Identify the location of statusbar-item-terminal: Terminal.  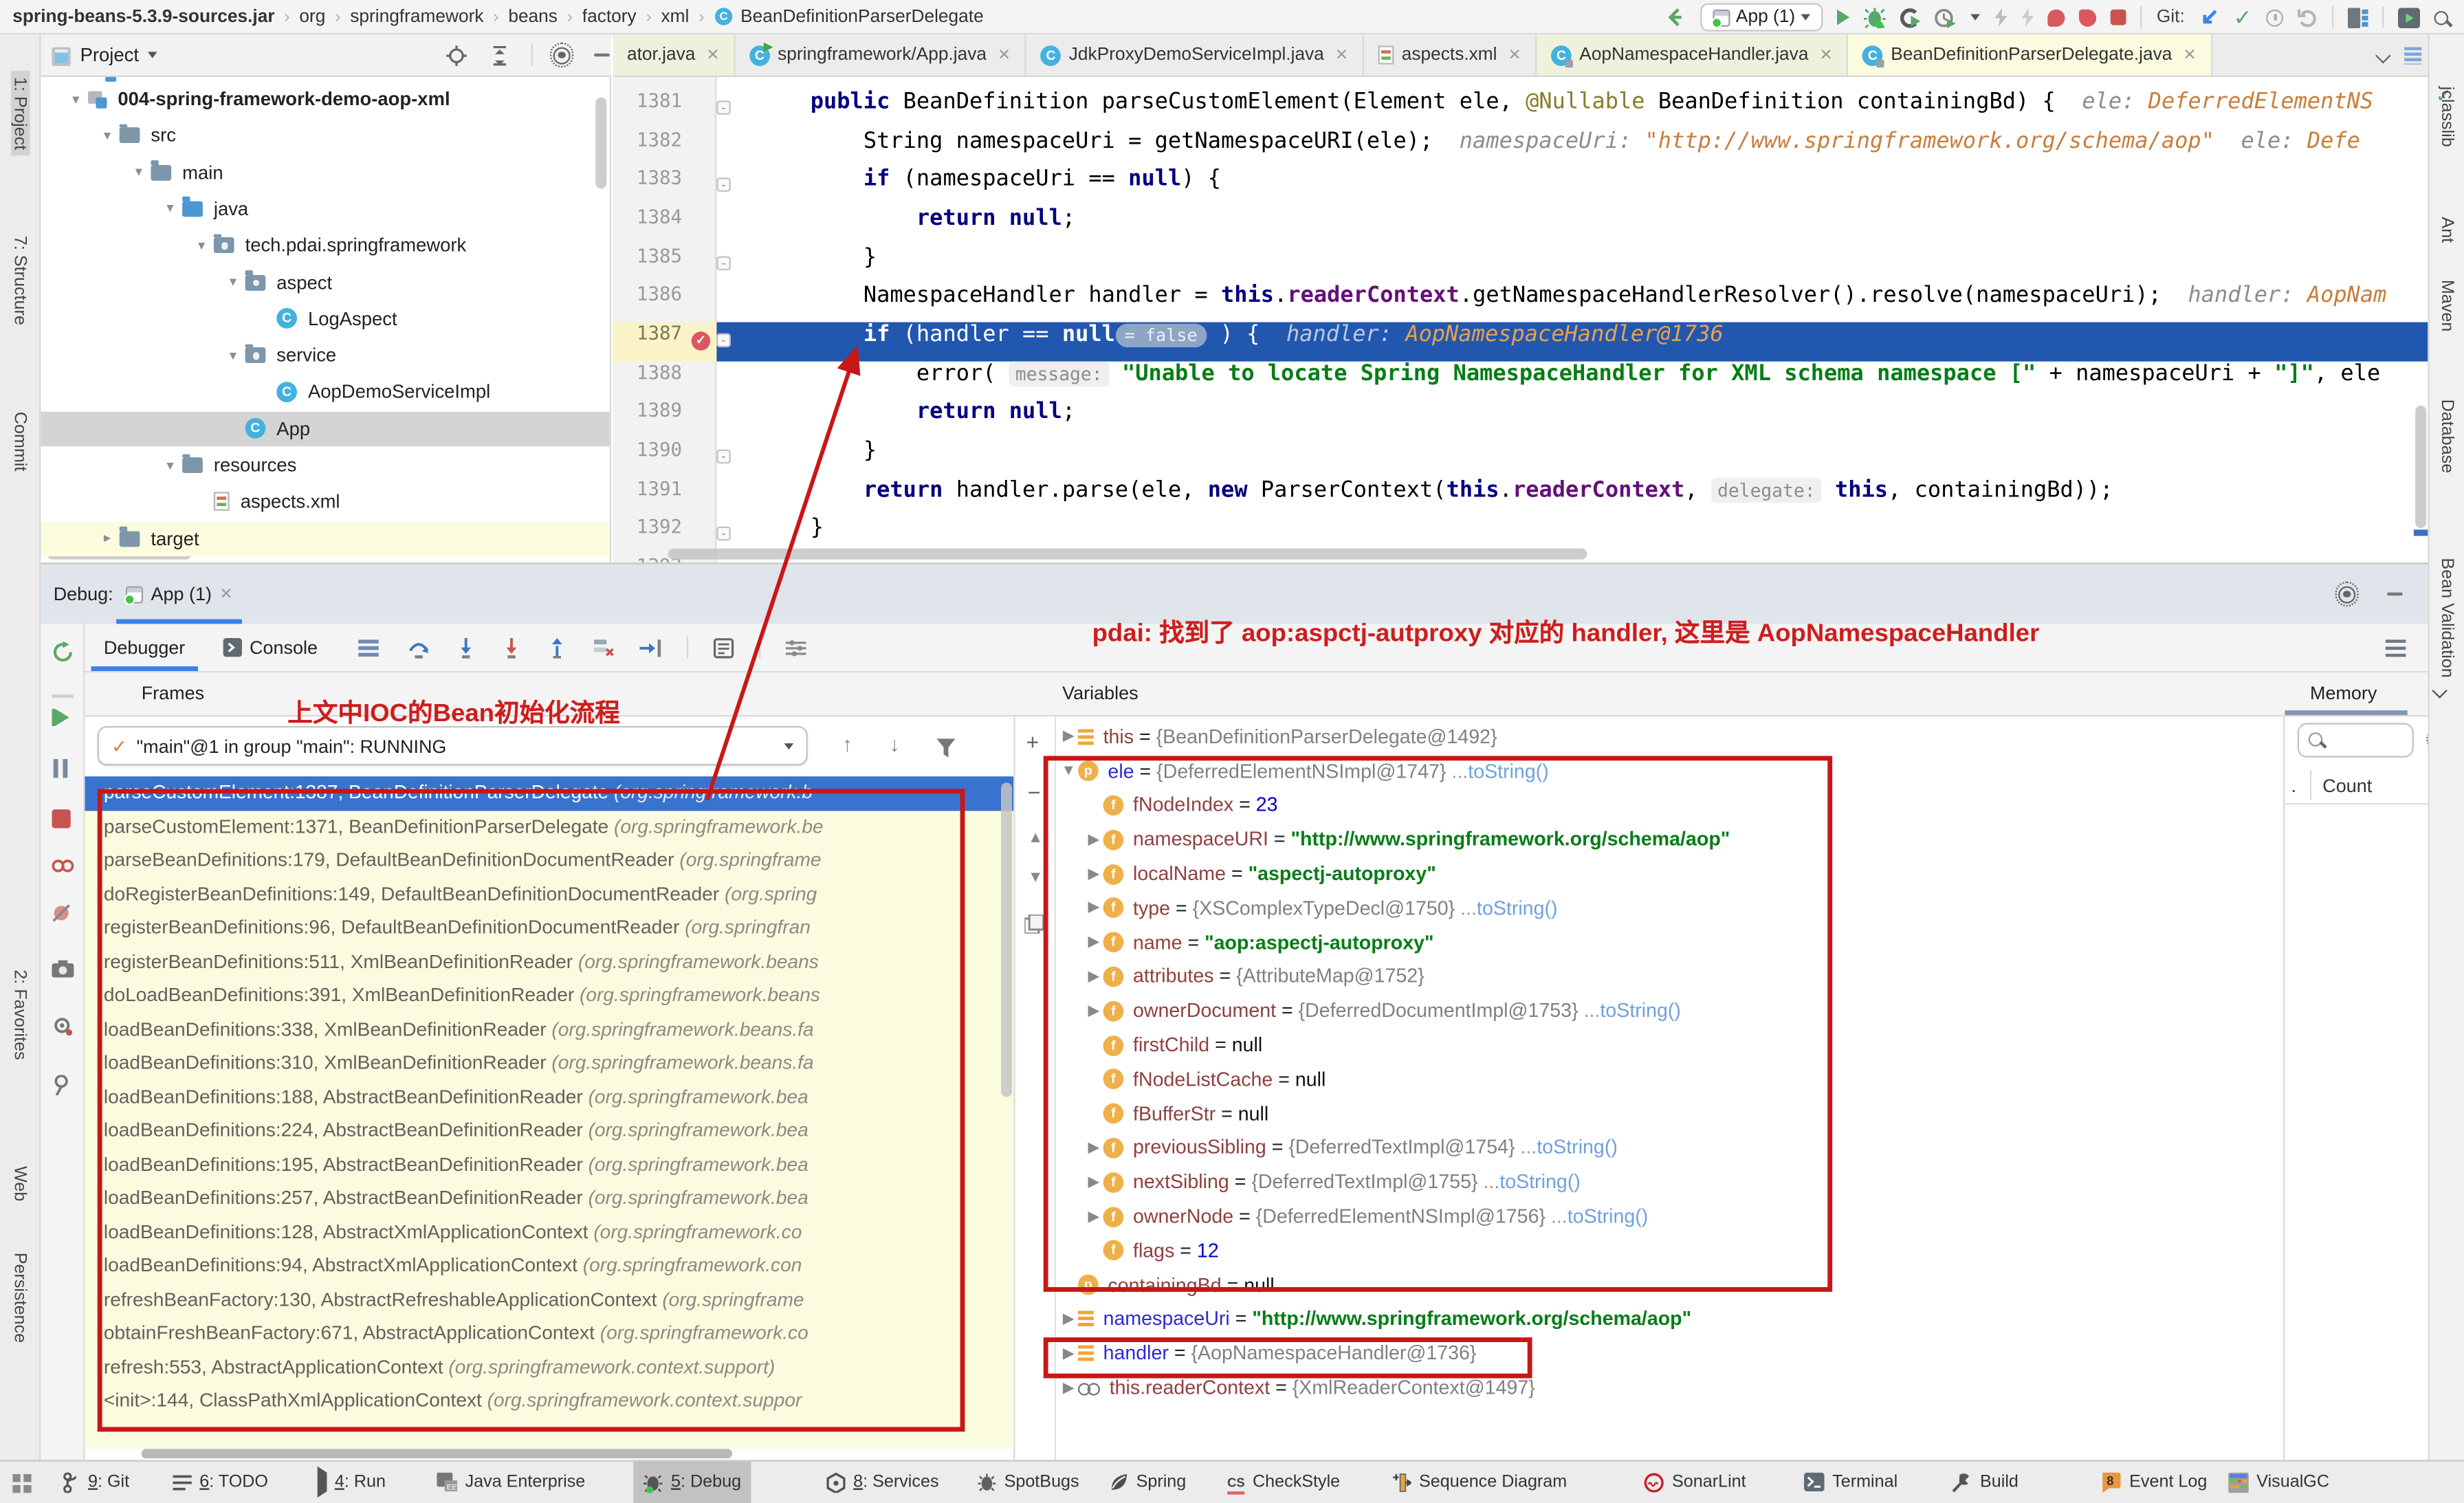
(1850, 1482).